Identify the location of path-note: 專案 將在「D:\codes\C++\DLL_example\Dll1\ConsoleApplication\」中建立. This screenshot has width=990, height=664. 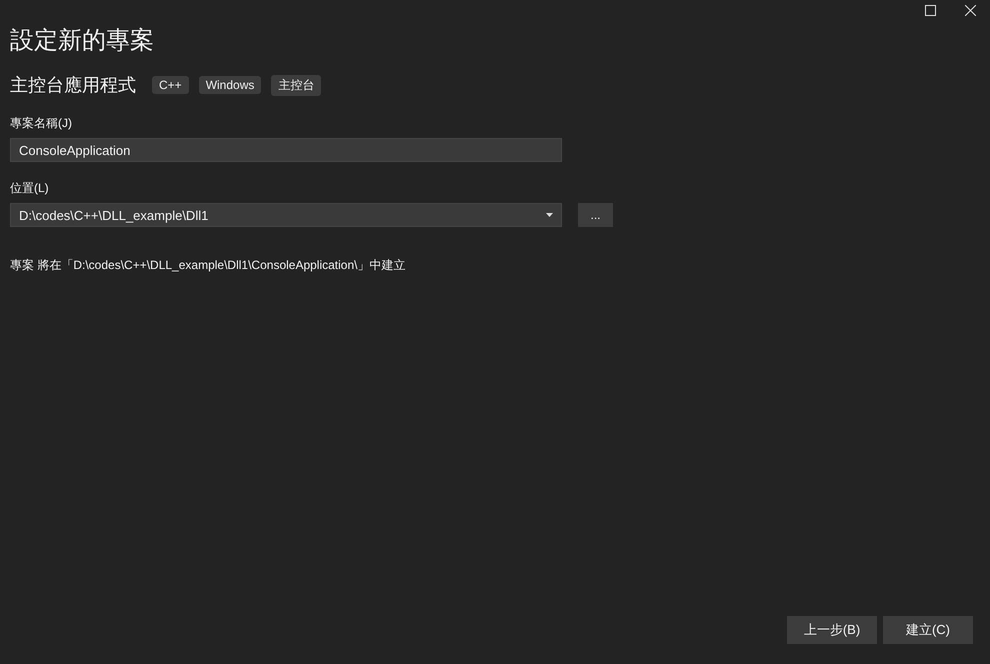
(208, 265).